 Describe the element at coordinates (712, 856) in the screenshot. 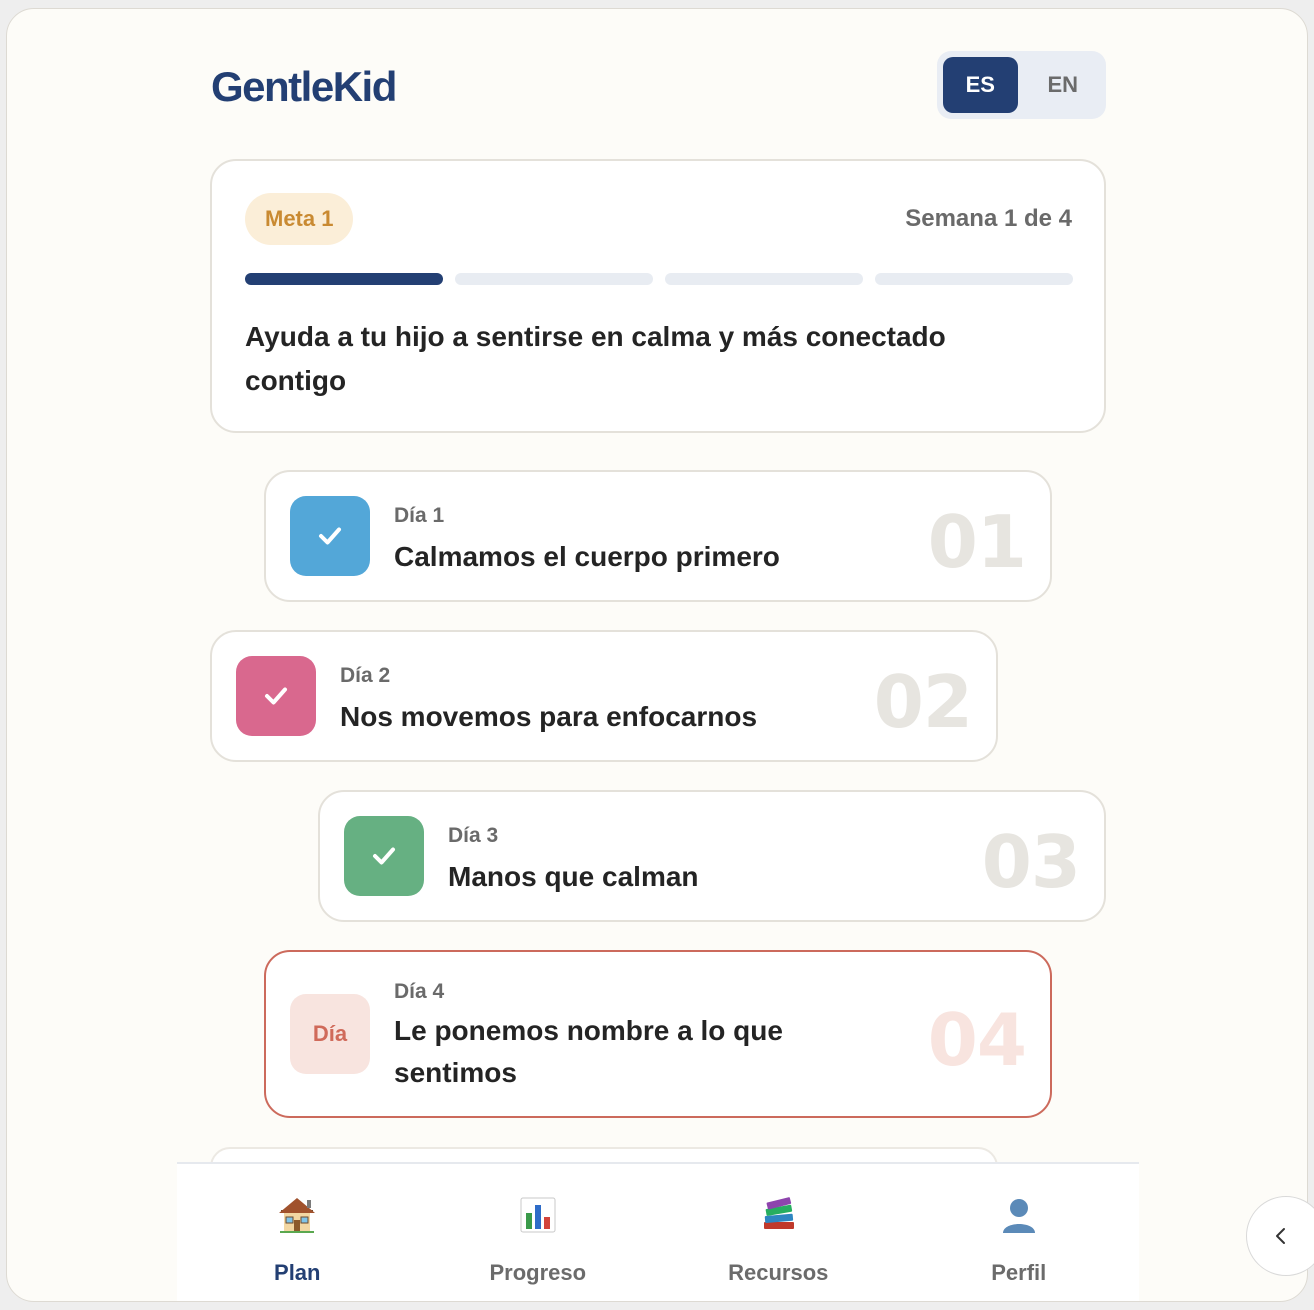

I see `day-card-3: Día 3 Manos que calman 03` at that location.